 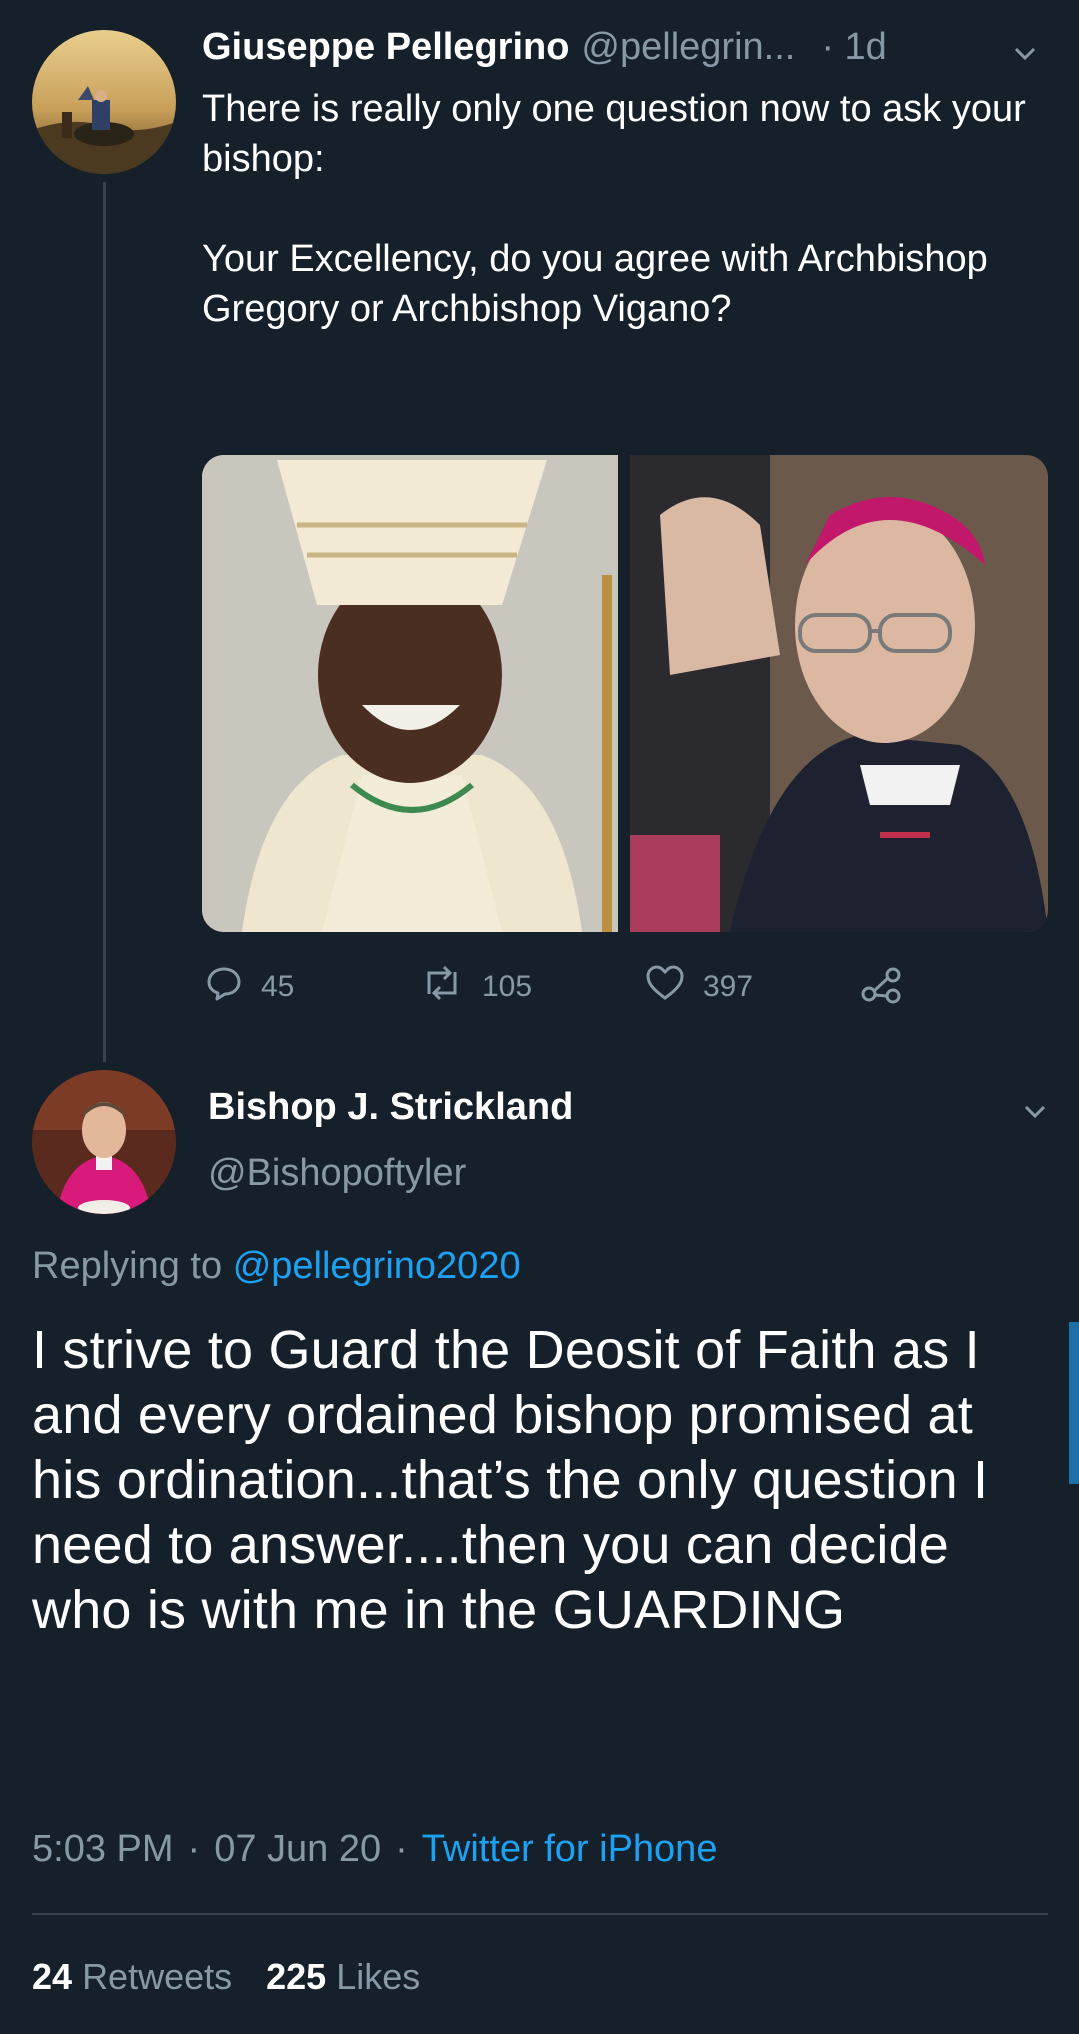 What do you see at coordinates (52, 1976) in the screenshot?
I see `retweets-count: 24` at bounding box center [52, 1976].